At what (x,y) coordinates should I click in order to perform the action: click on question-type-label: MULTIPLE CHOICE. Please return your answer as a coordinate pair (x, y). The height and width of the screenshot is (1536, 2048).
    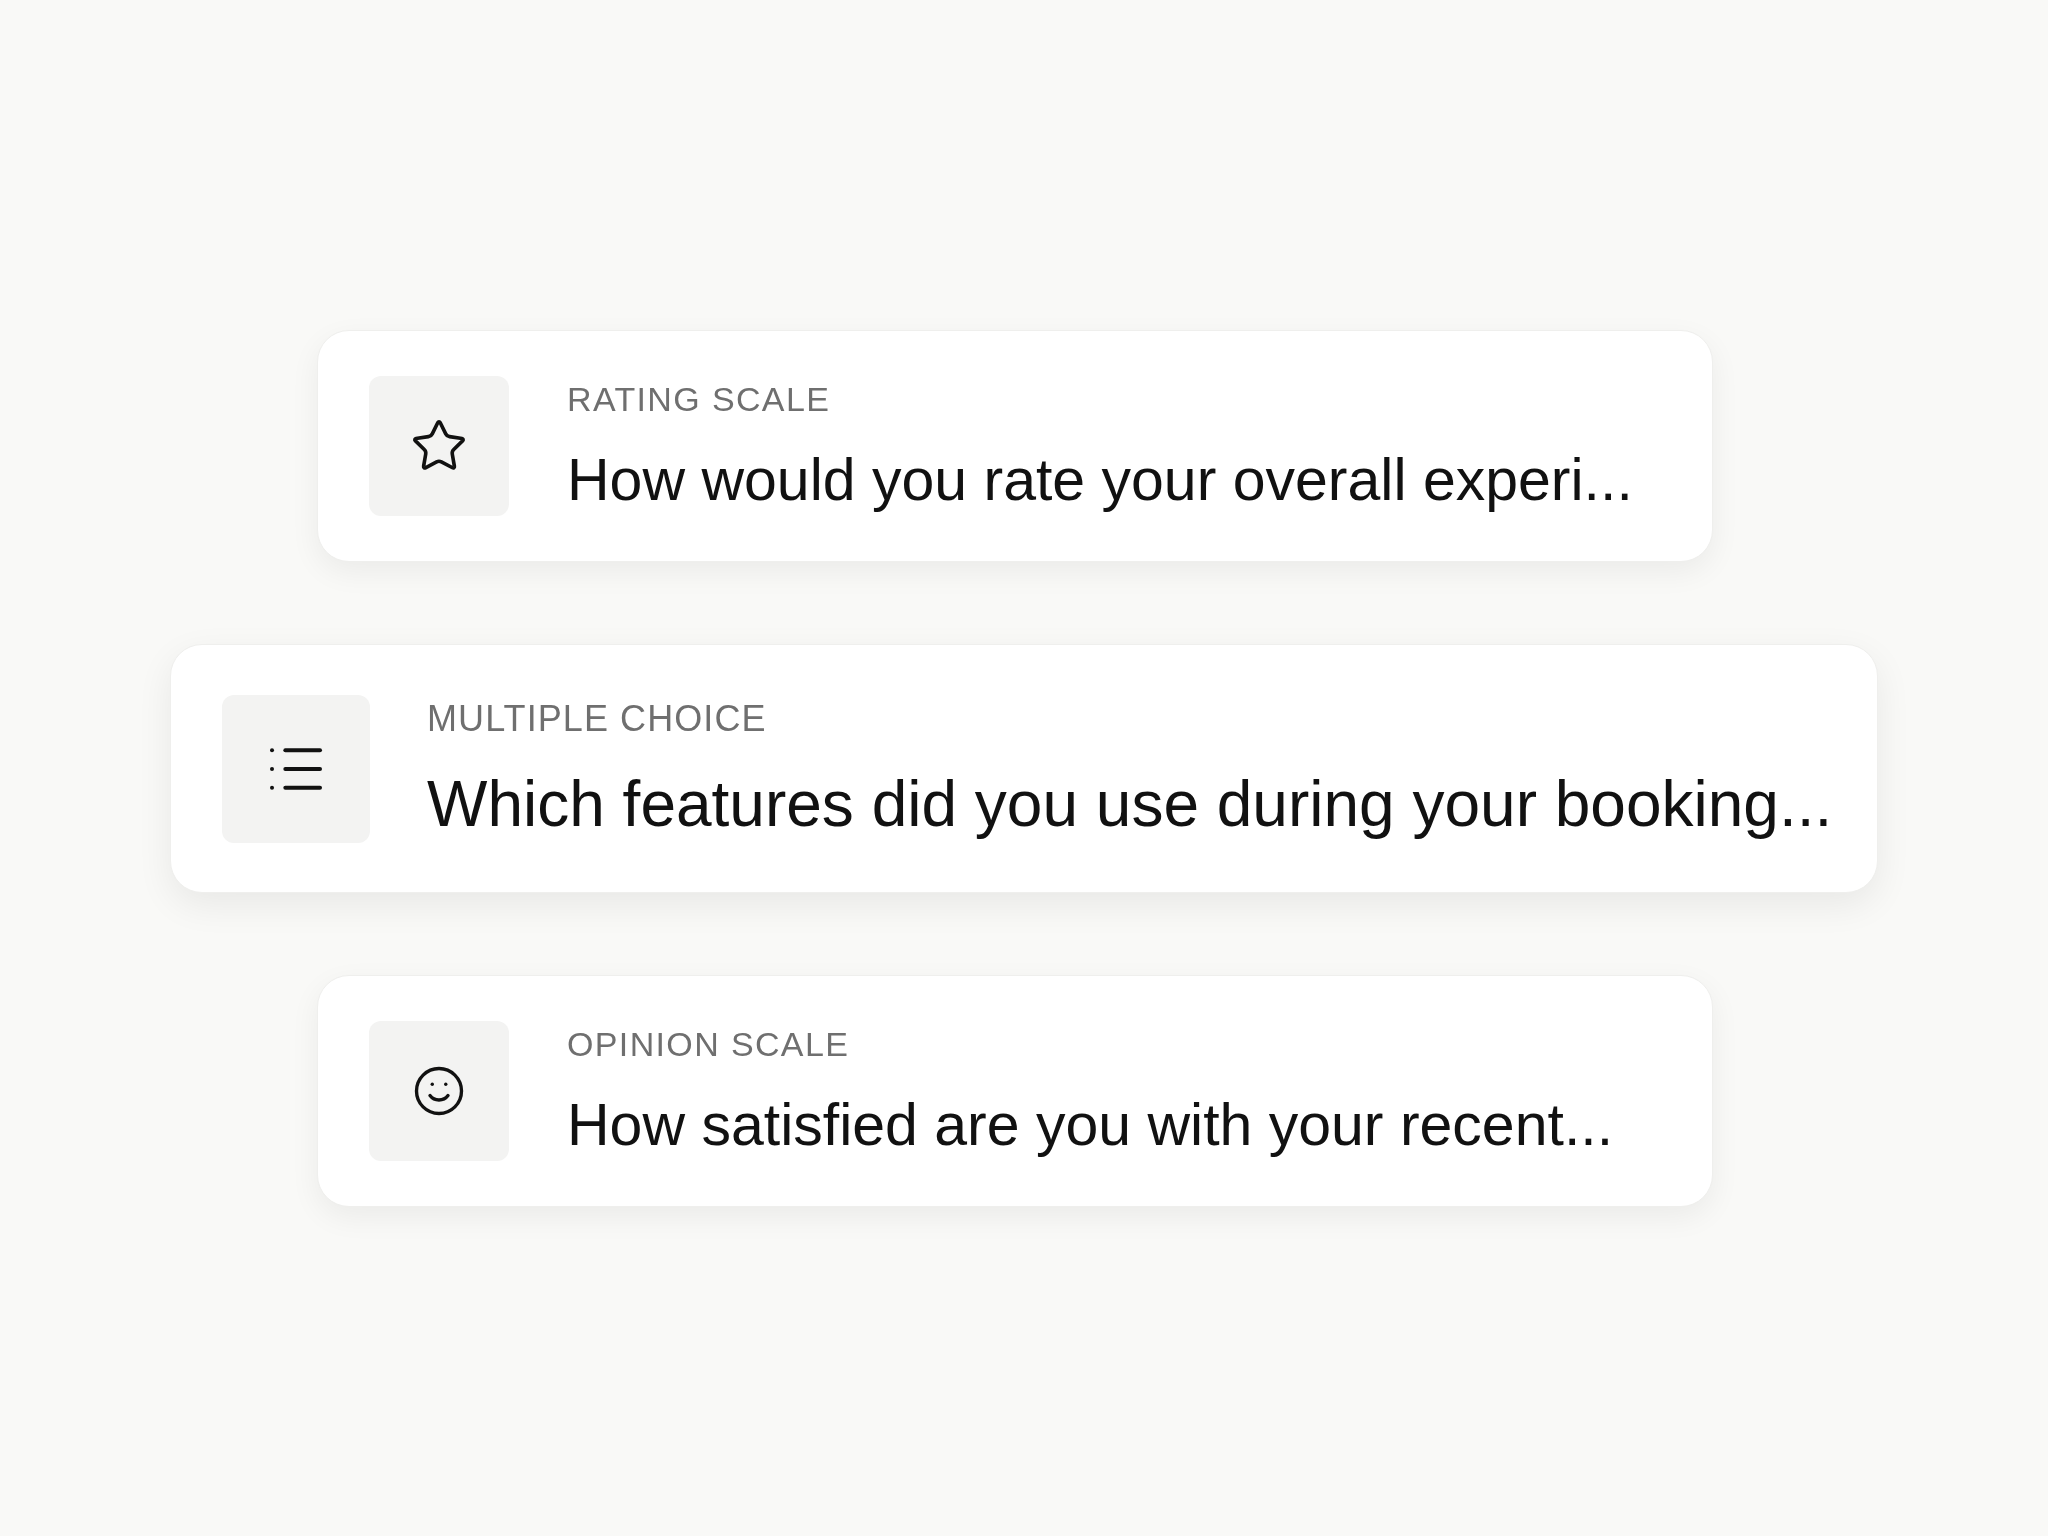
    Looking at the image, I should click on (597, 719).